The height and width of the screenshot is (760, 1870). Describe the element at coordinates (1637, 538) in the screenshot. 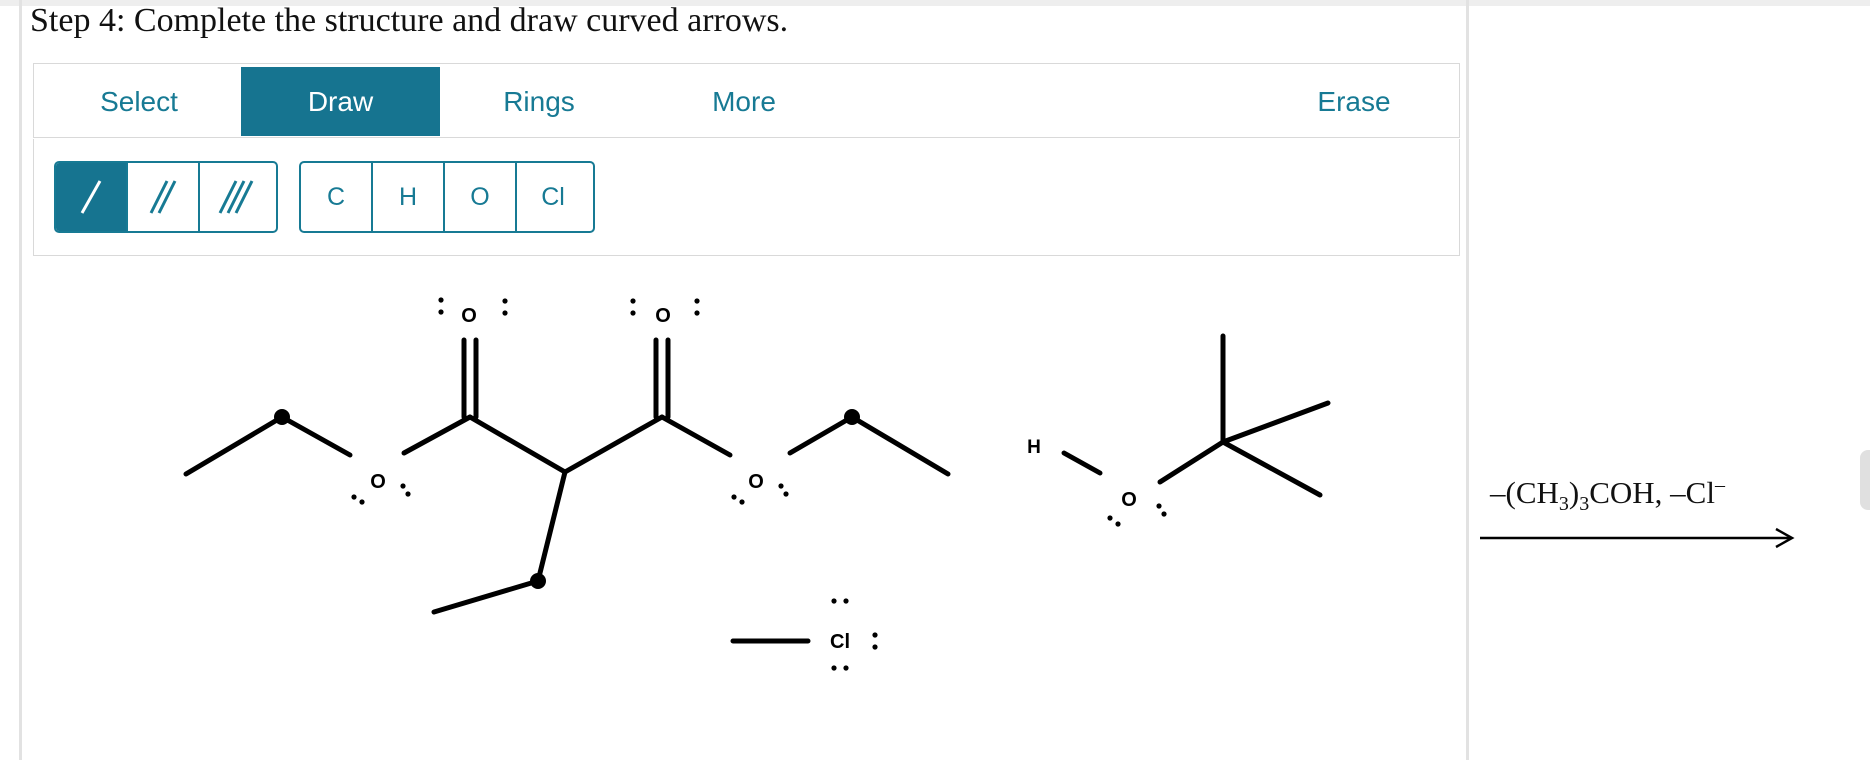

I see `reaction-arrow-icon` at that location.